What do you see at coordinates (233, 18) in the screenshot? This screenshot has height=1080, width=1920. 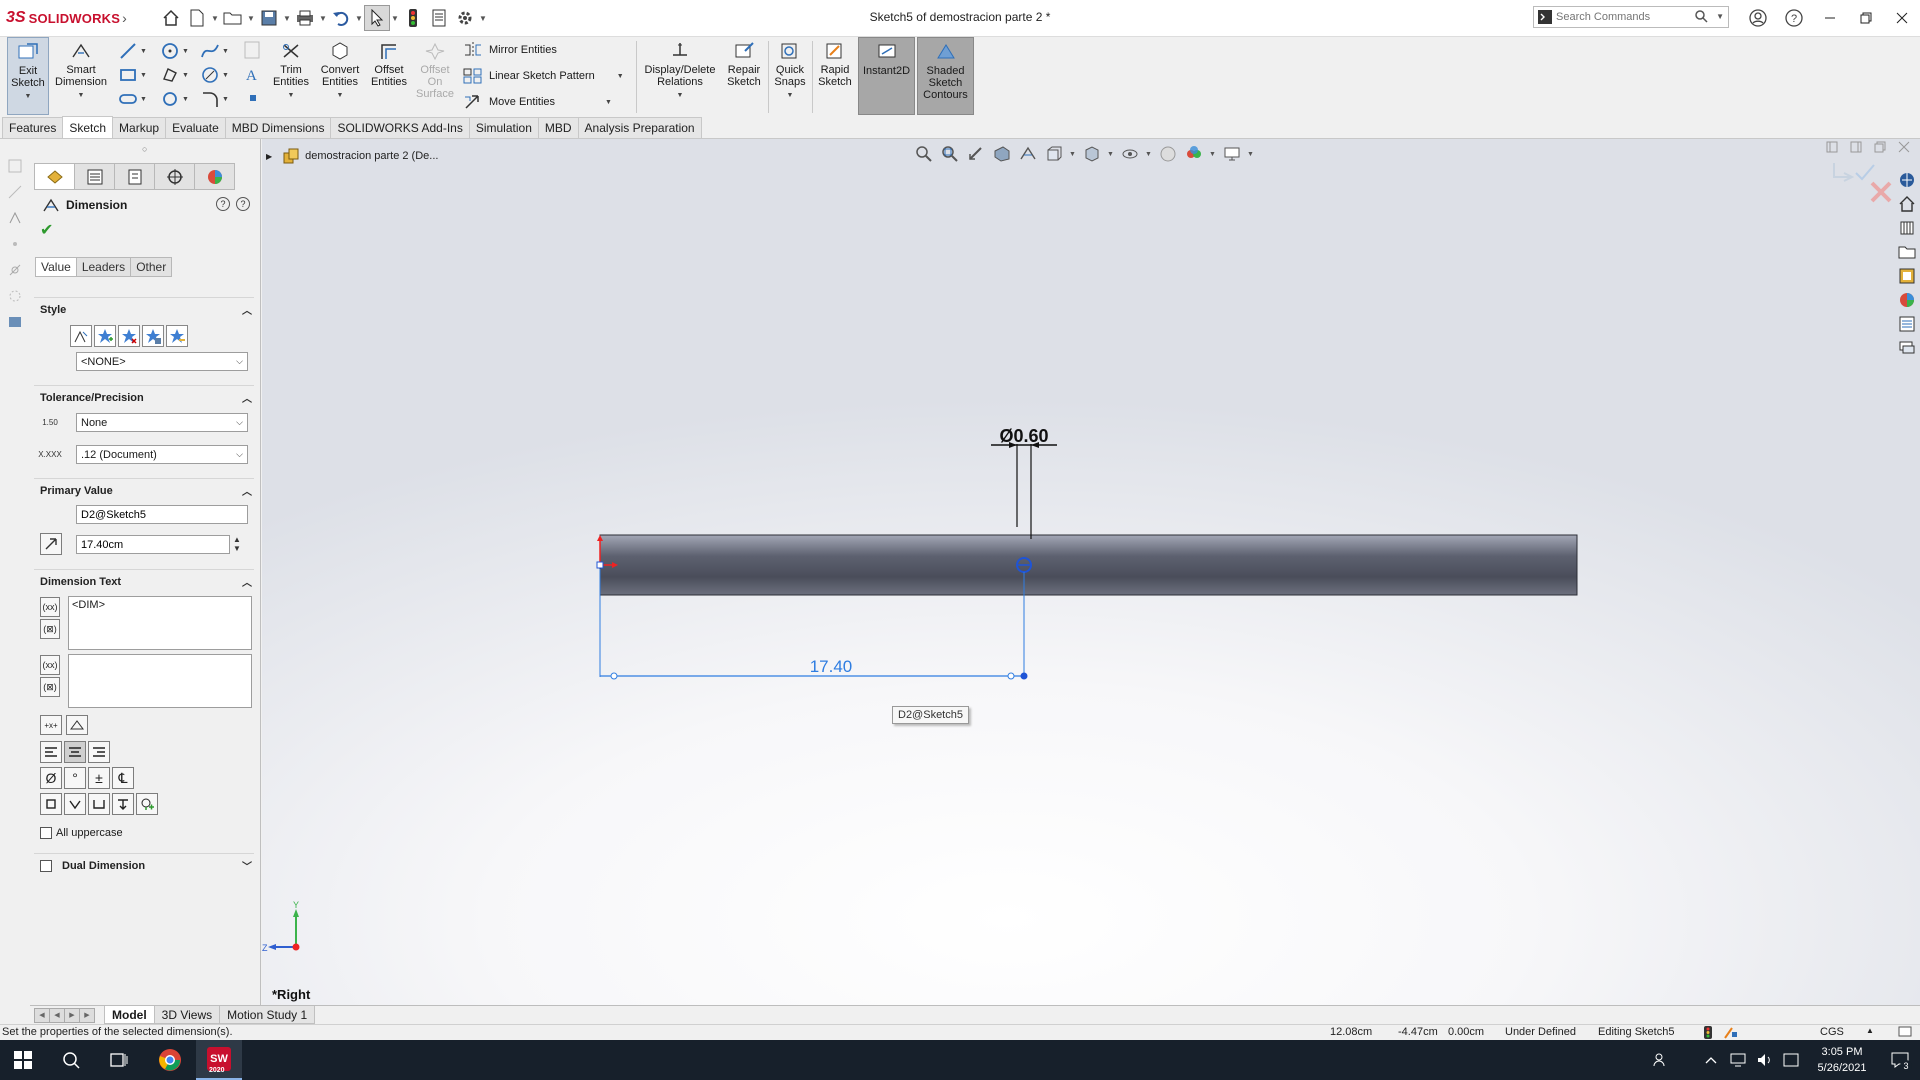 I see `open-folder-icon` at bounding box center [233, 18].